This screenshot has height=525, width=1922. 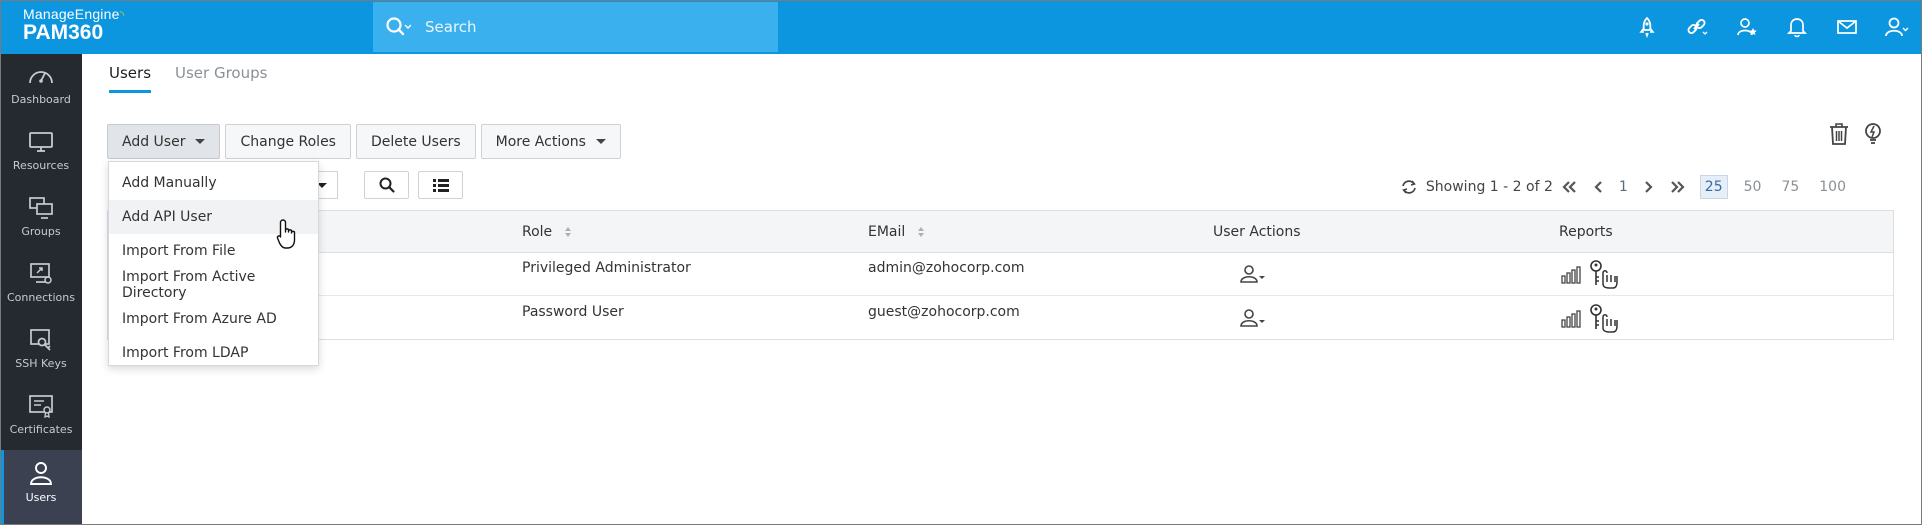 I want to click on menu-item-add-manually: Add Manually, so click(x=213, y=183).